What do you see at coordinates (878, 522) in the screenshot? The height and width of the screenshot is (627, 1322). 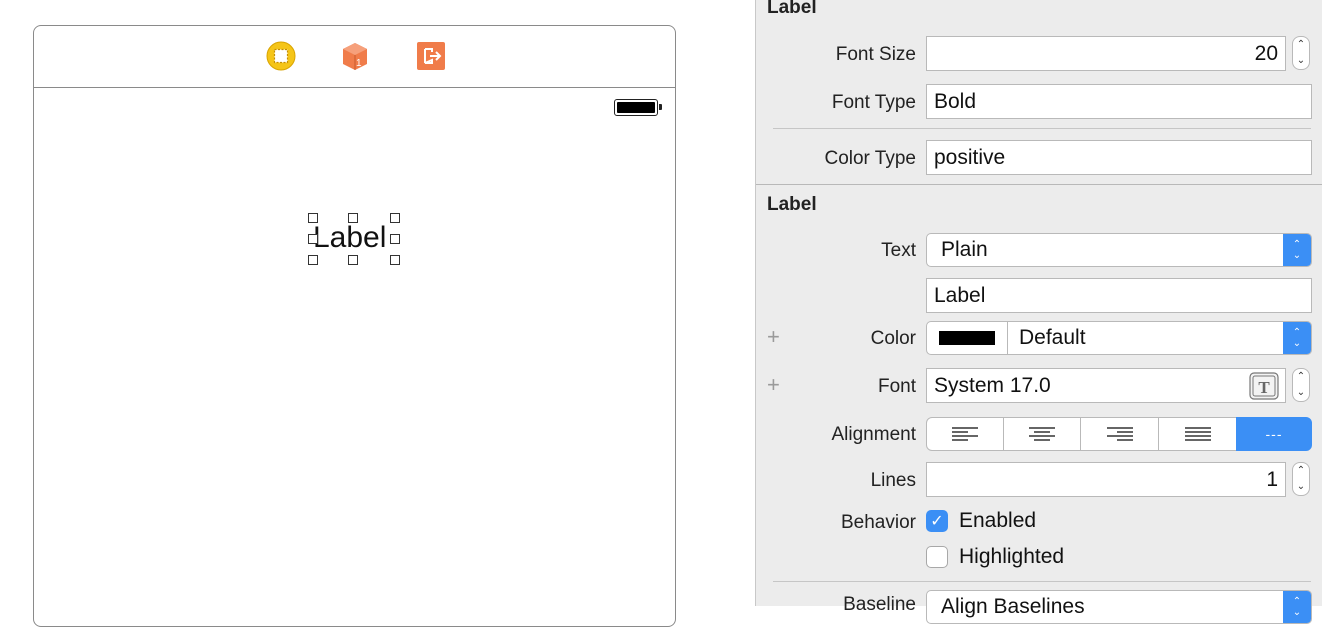 I see `behavior-label: Behavior` at bounding box center [878, 522].